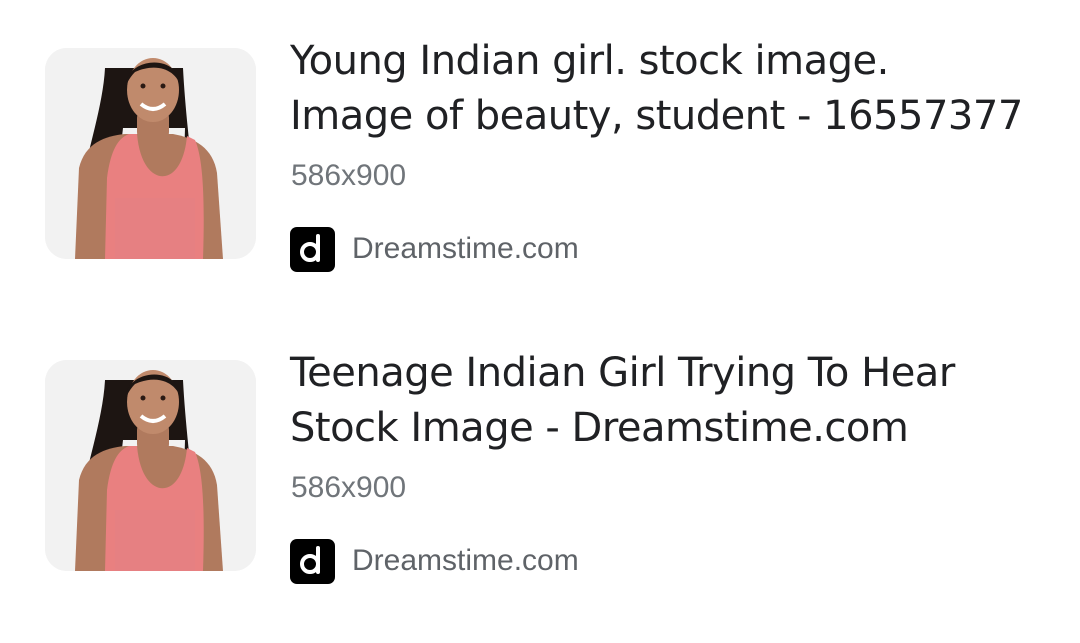  Describe the element at coordinates (589, 61) in the screenshot. I see `result-title-line-1: Young Indian girl. stock image.` at that location.